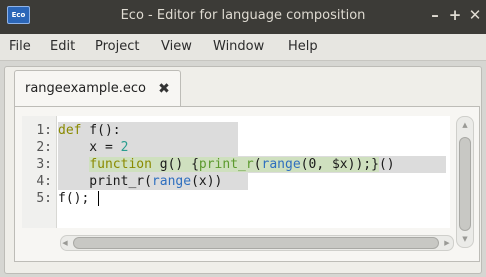 Image resolution: width=486 pixels, height=277 pixels. Describe the element at coordinates (465, 239) in the screenshot. I see `scroll-down-arrow-icon: ▼` at that location.